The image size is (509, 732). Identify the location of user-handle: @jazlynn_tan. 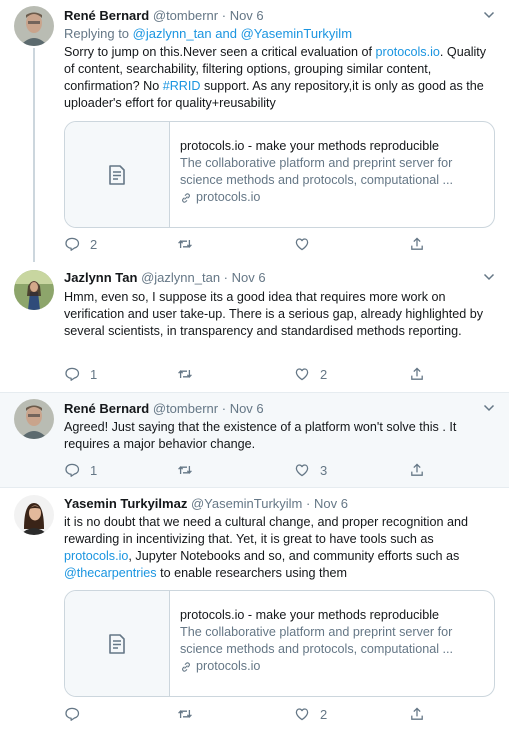
(180, 277).